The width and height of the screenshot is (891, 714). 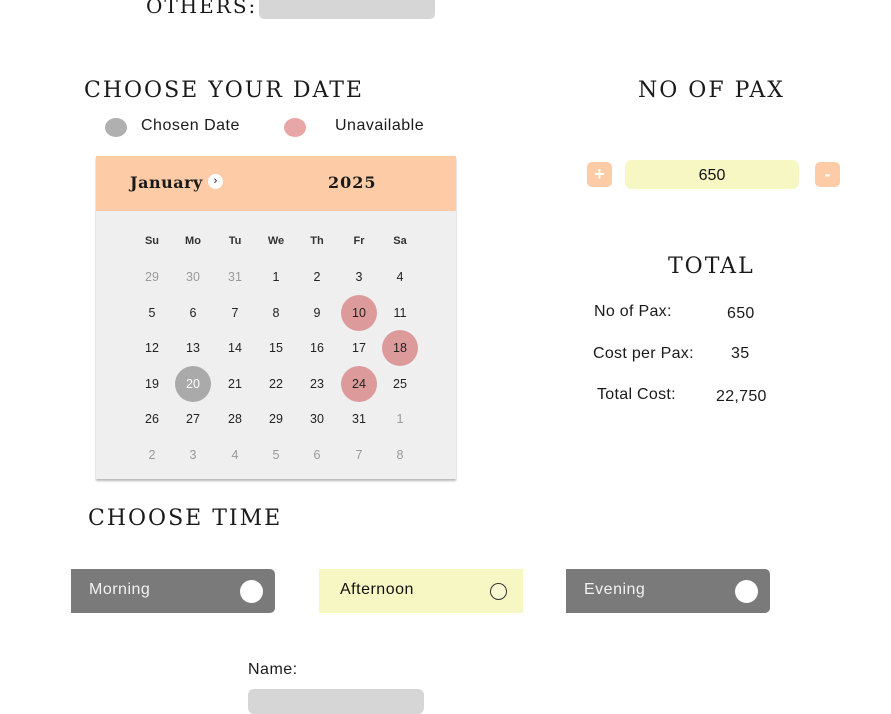 What do you see at coordinates (116, 127) in the screenshot?
I see `chosen-date-legend-dot` at bounding box center [116, 127].